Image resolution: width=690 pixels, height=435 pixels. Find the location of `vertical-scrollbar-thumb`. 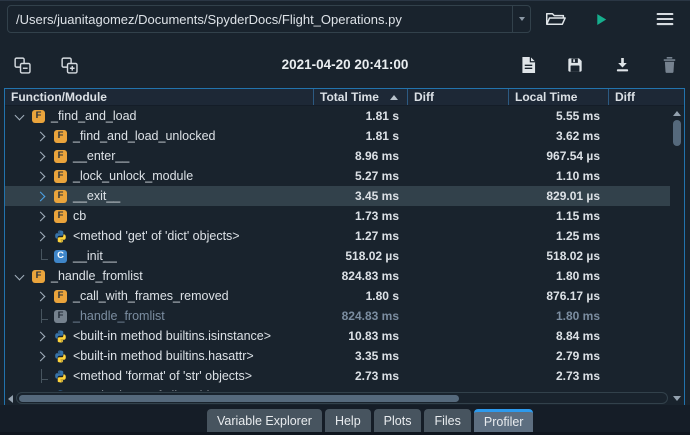

vertical-scrollbar-thumb is located at coordinates (677, 133).